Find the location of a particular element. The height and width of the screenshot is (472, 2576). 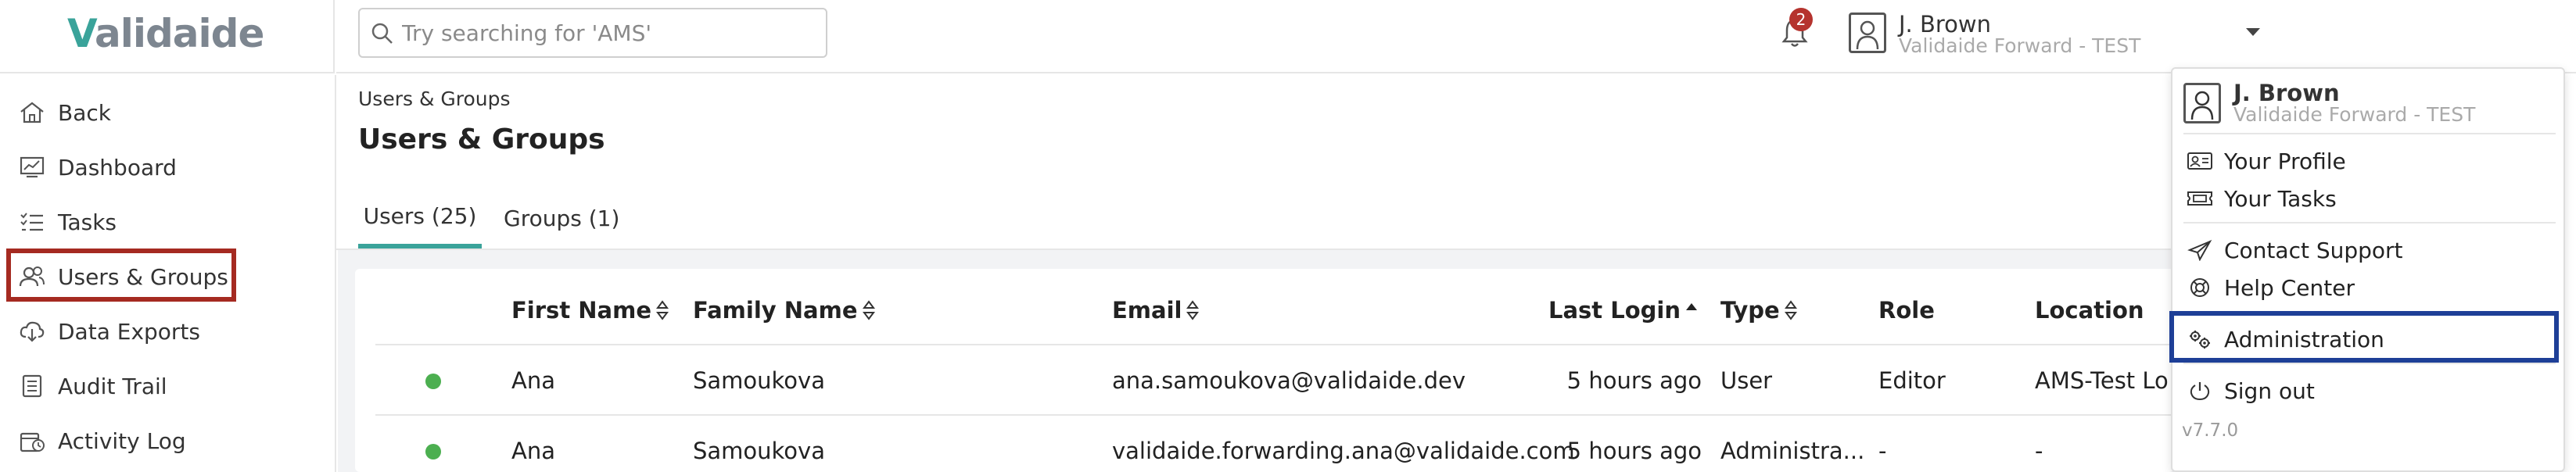

audit-icon is located at coordinates (32, 386).